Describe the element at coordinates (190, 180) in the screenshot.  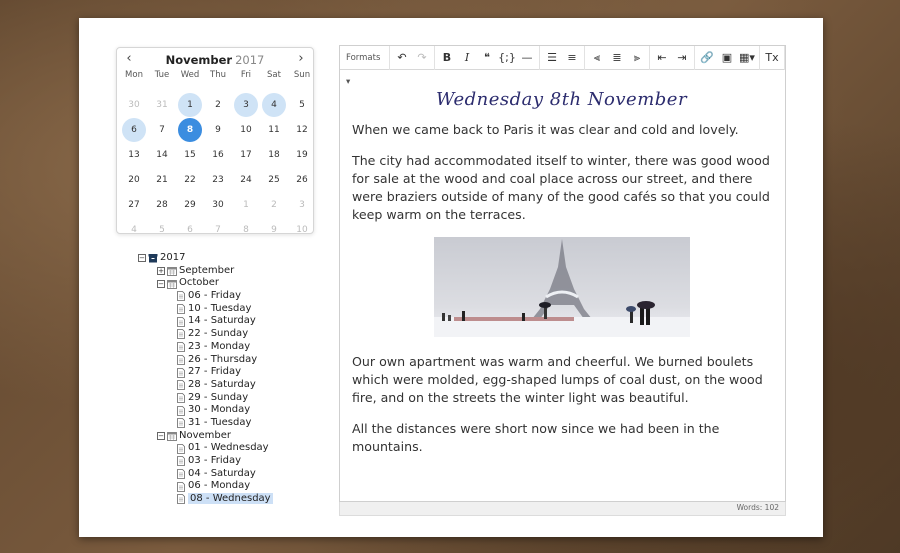
I see `calendar-day: 22` at that location.